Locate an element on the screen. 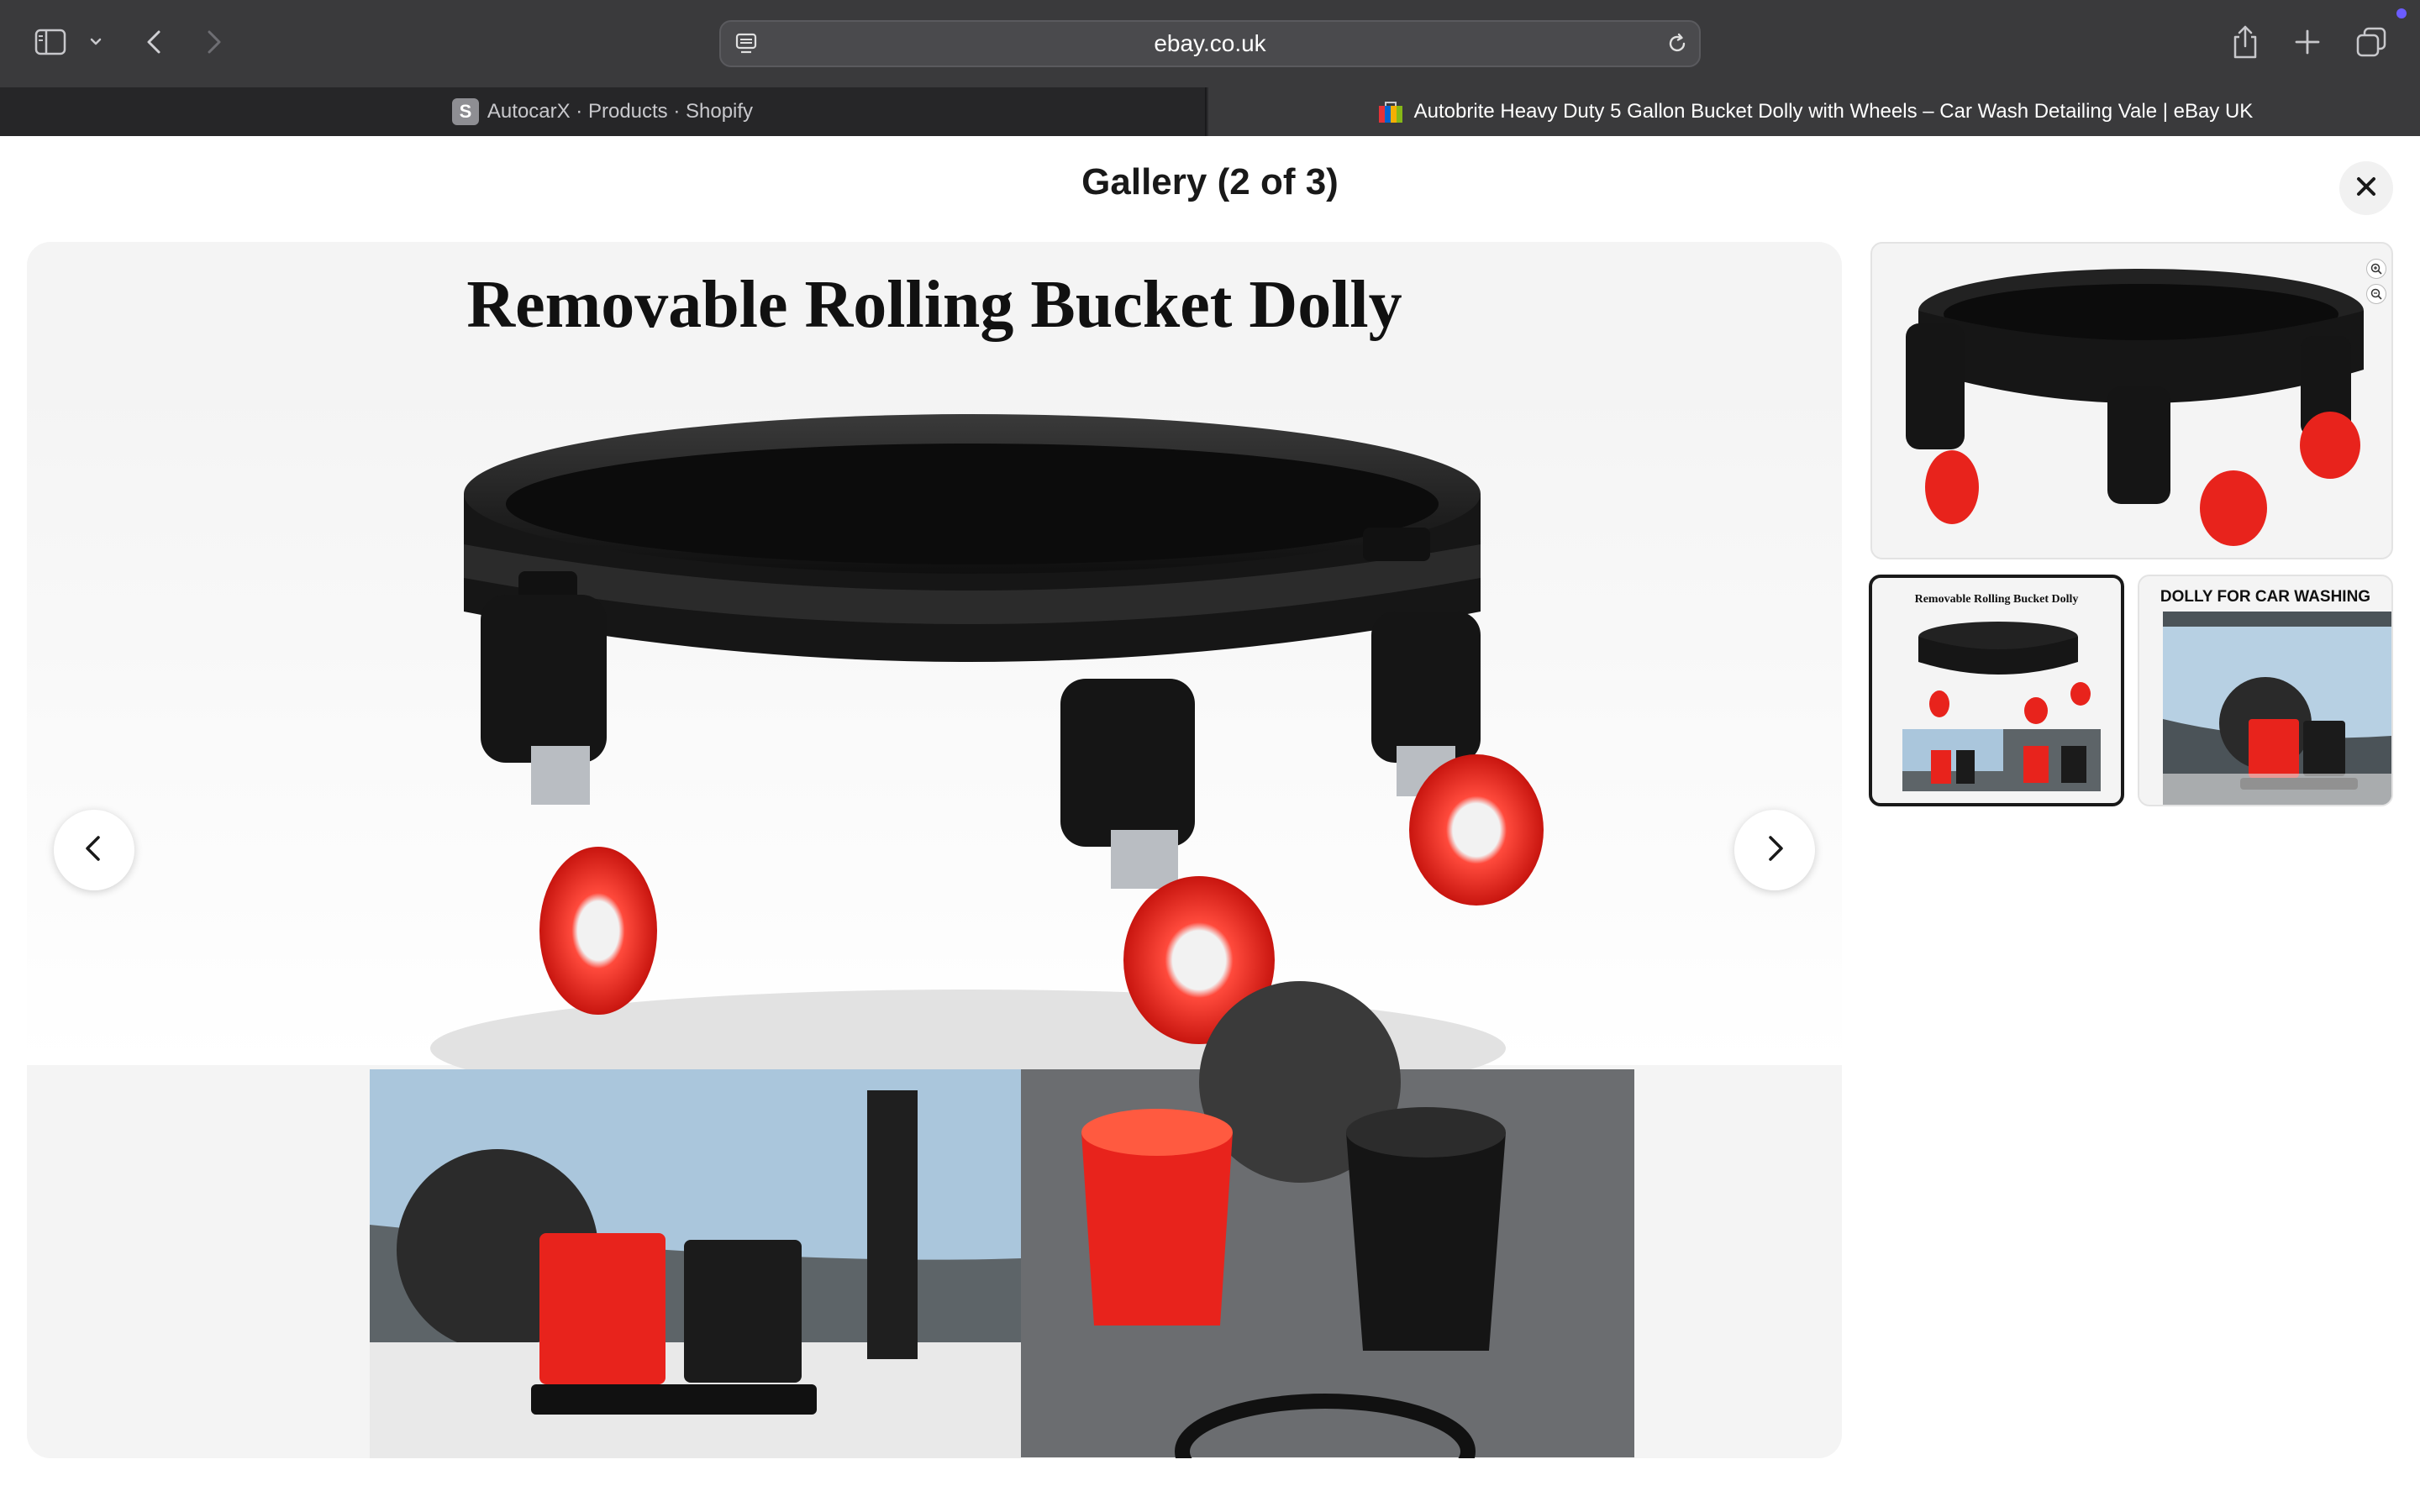  lifestyle-photo-left is located at coordinates (695, 1263).